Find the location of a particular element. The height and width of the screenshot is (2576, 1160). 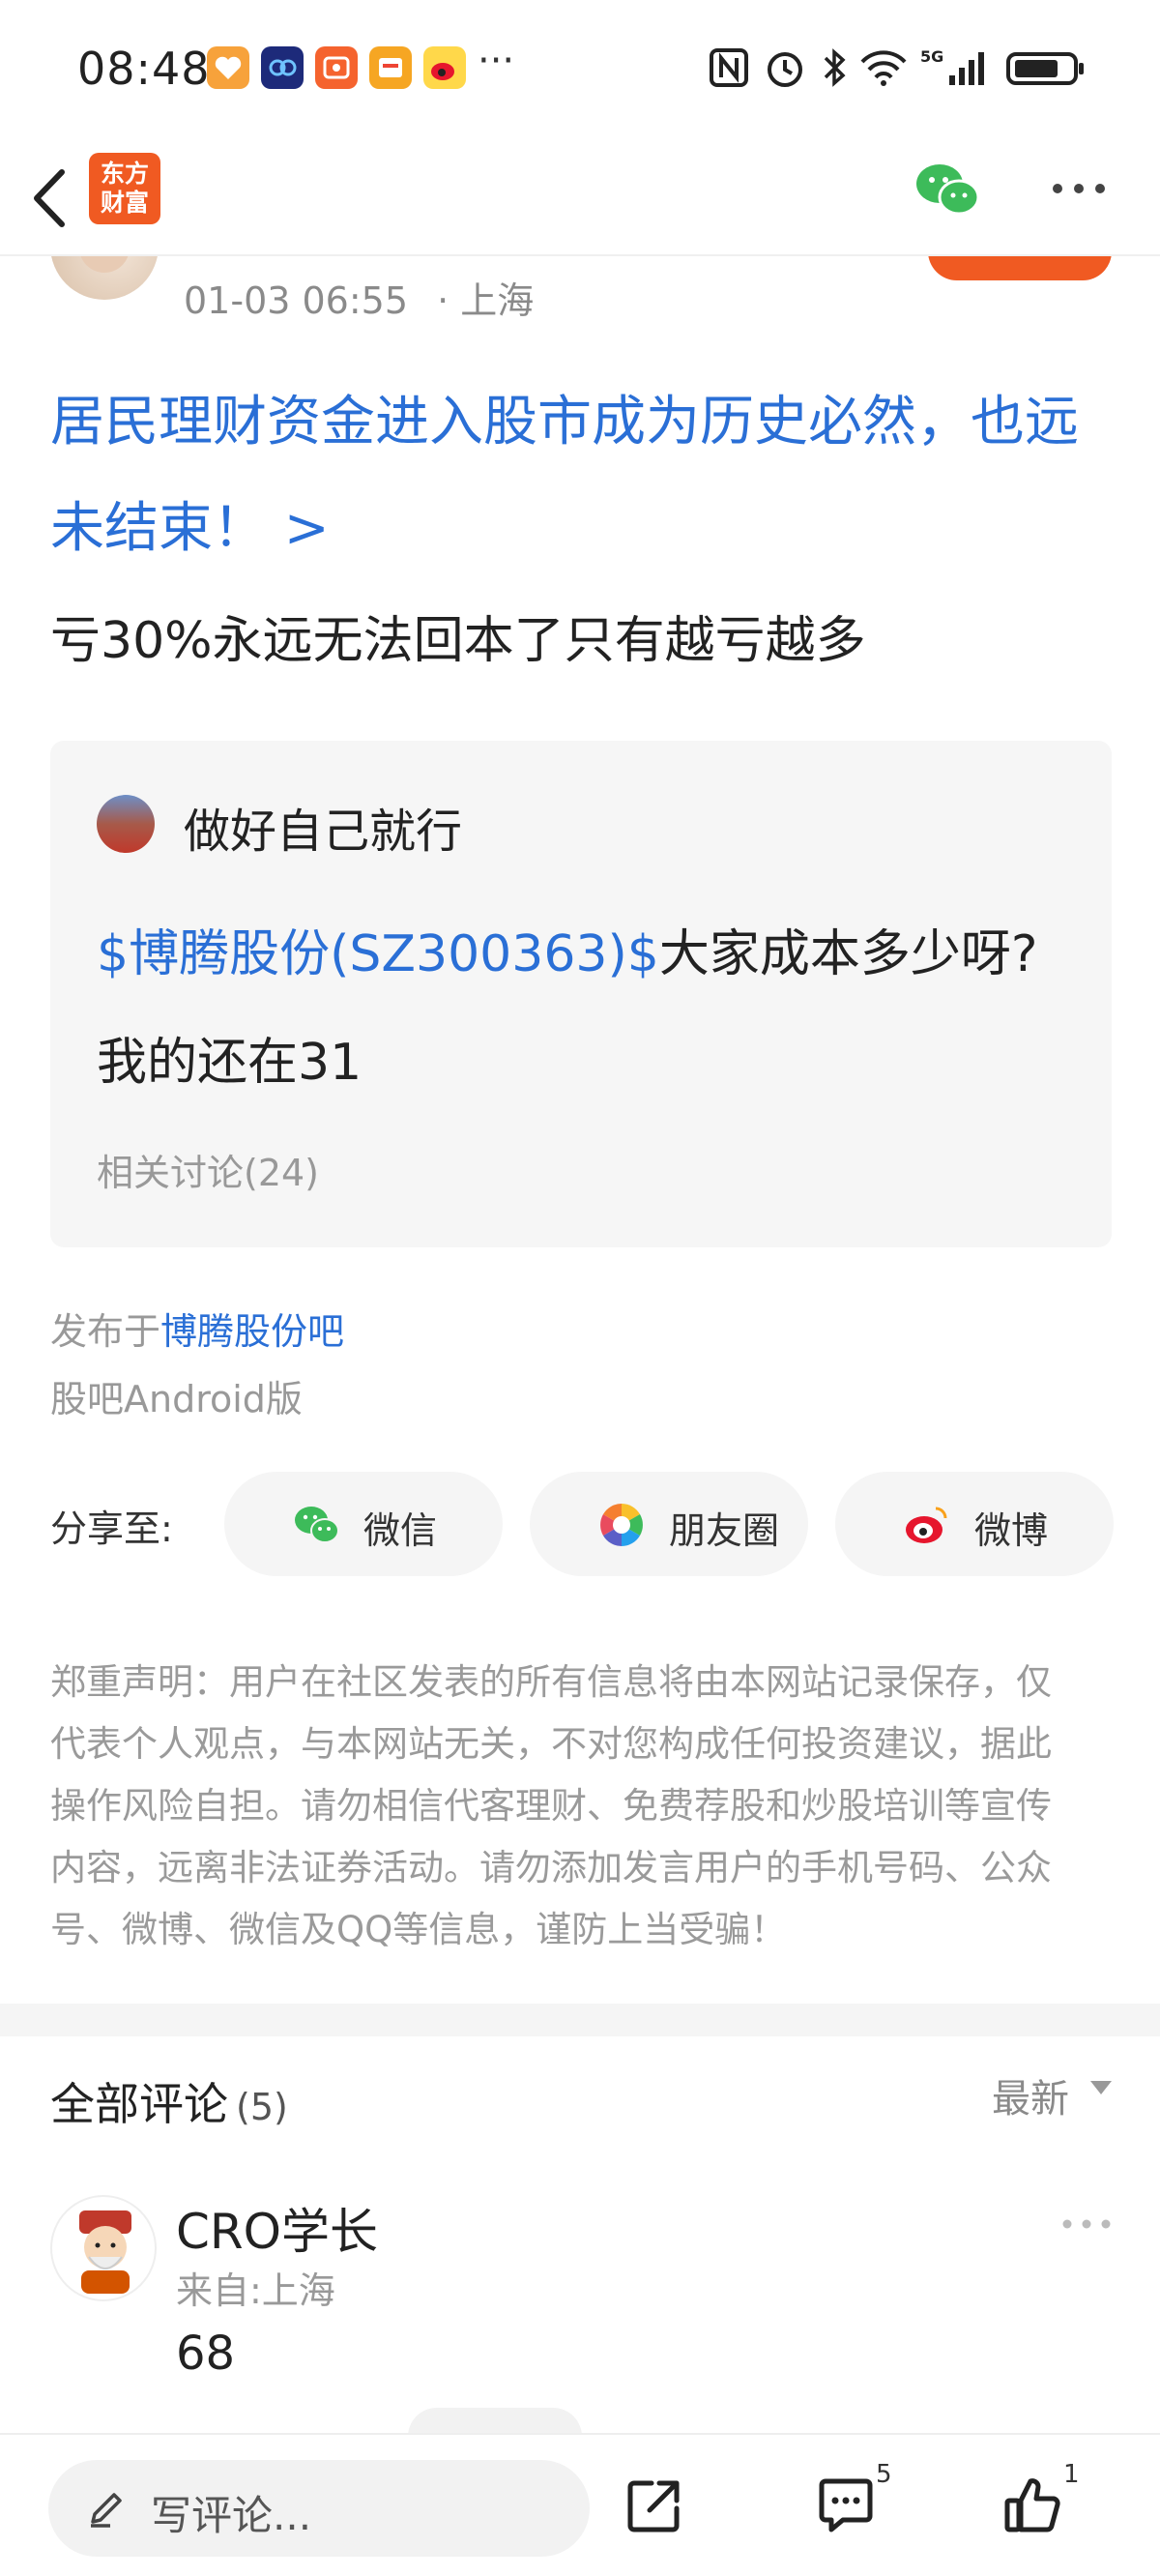

stock-bar-link: 博腾股份吧 is located at coordinates (252, 1331).